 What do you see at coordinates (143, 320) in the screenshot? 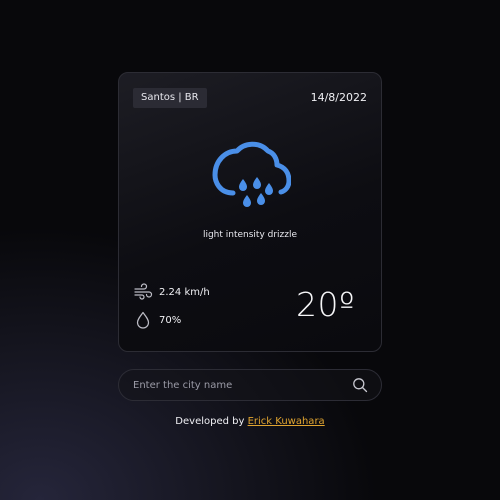
I see `droplet-icon` at bounding box center [143, 320].